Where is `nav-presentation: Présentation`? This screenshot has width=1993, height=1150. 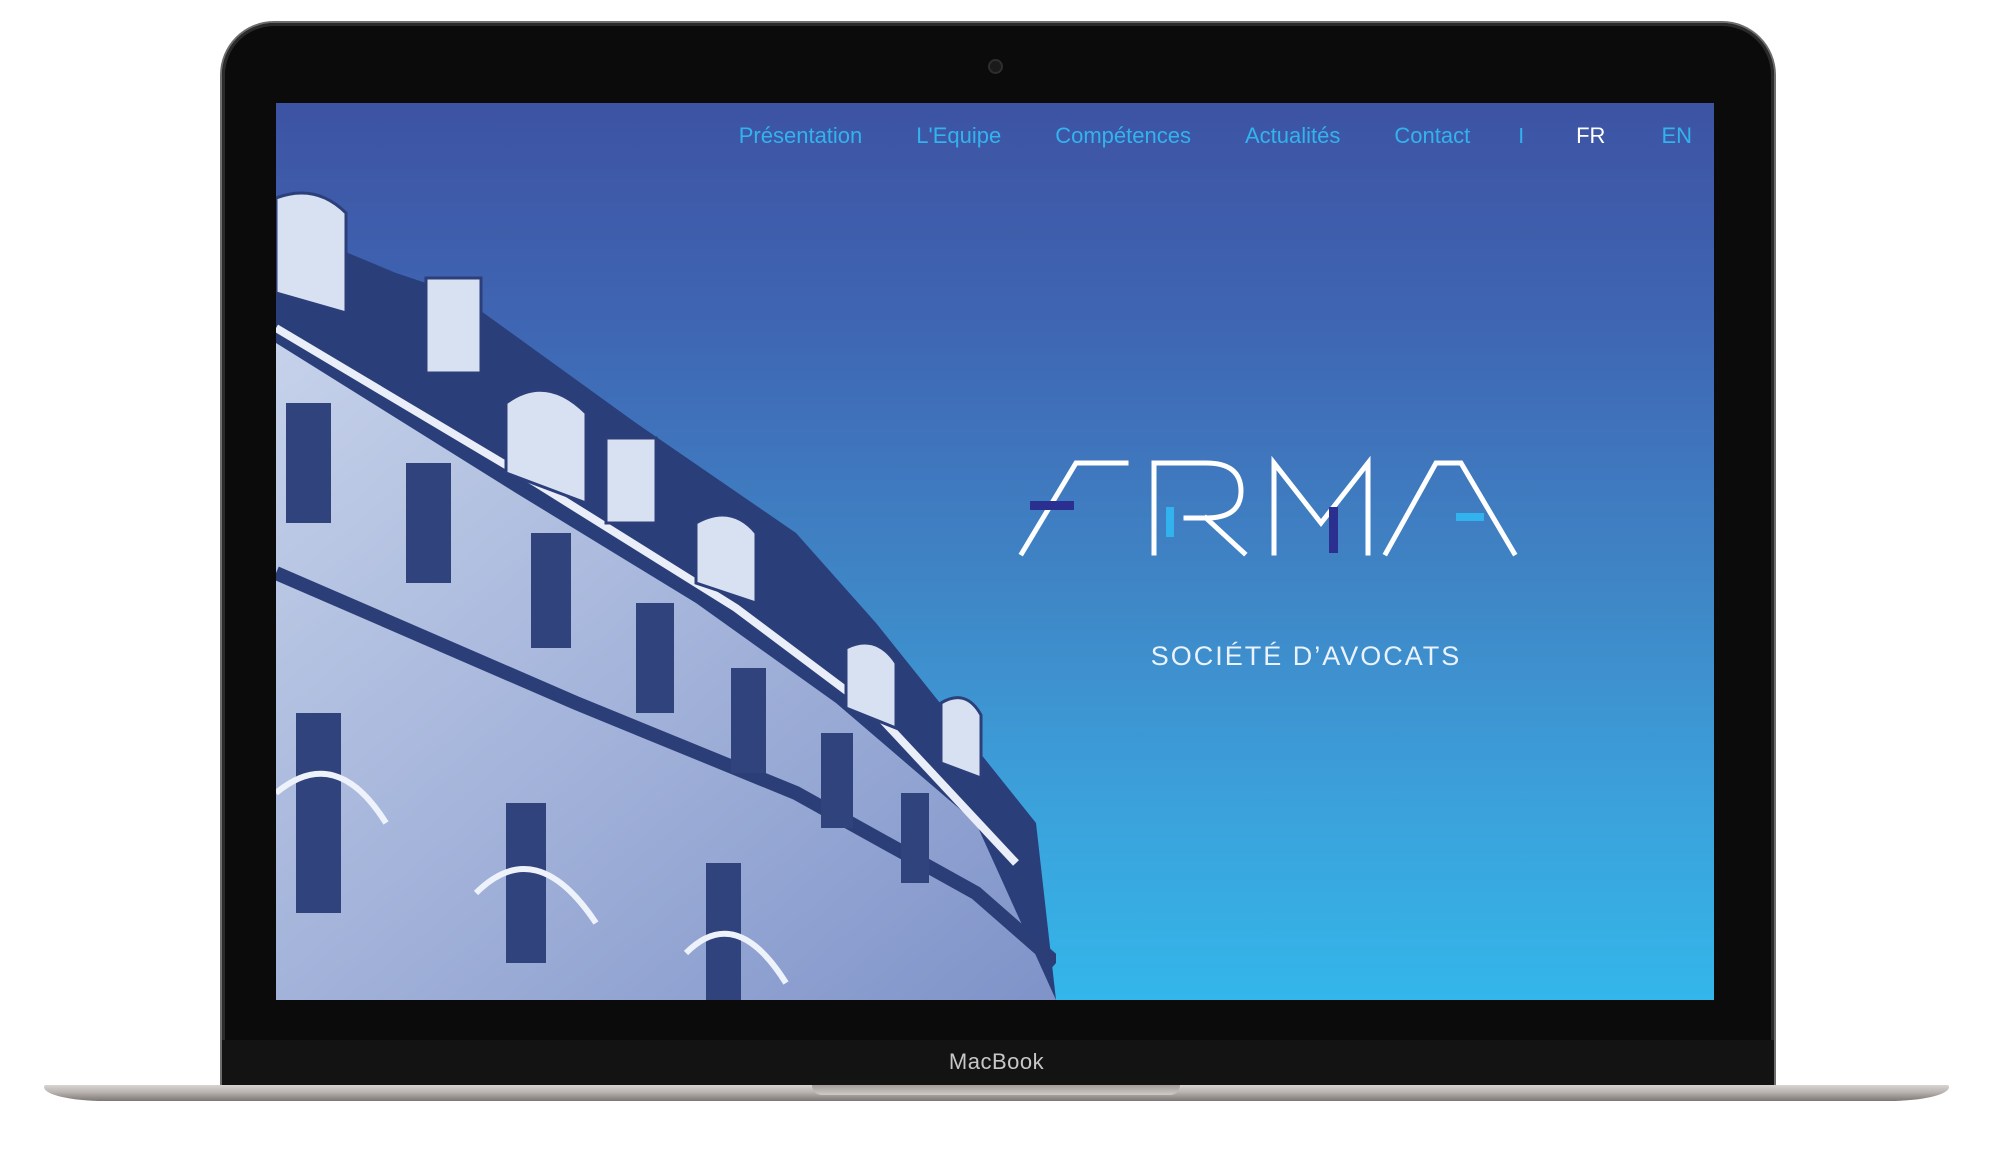 nav-presentation: Présentation is located at coordinates (801, 136).